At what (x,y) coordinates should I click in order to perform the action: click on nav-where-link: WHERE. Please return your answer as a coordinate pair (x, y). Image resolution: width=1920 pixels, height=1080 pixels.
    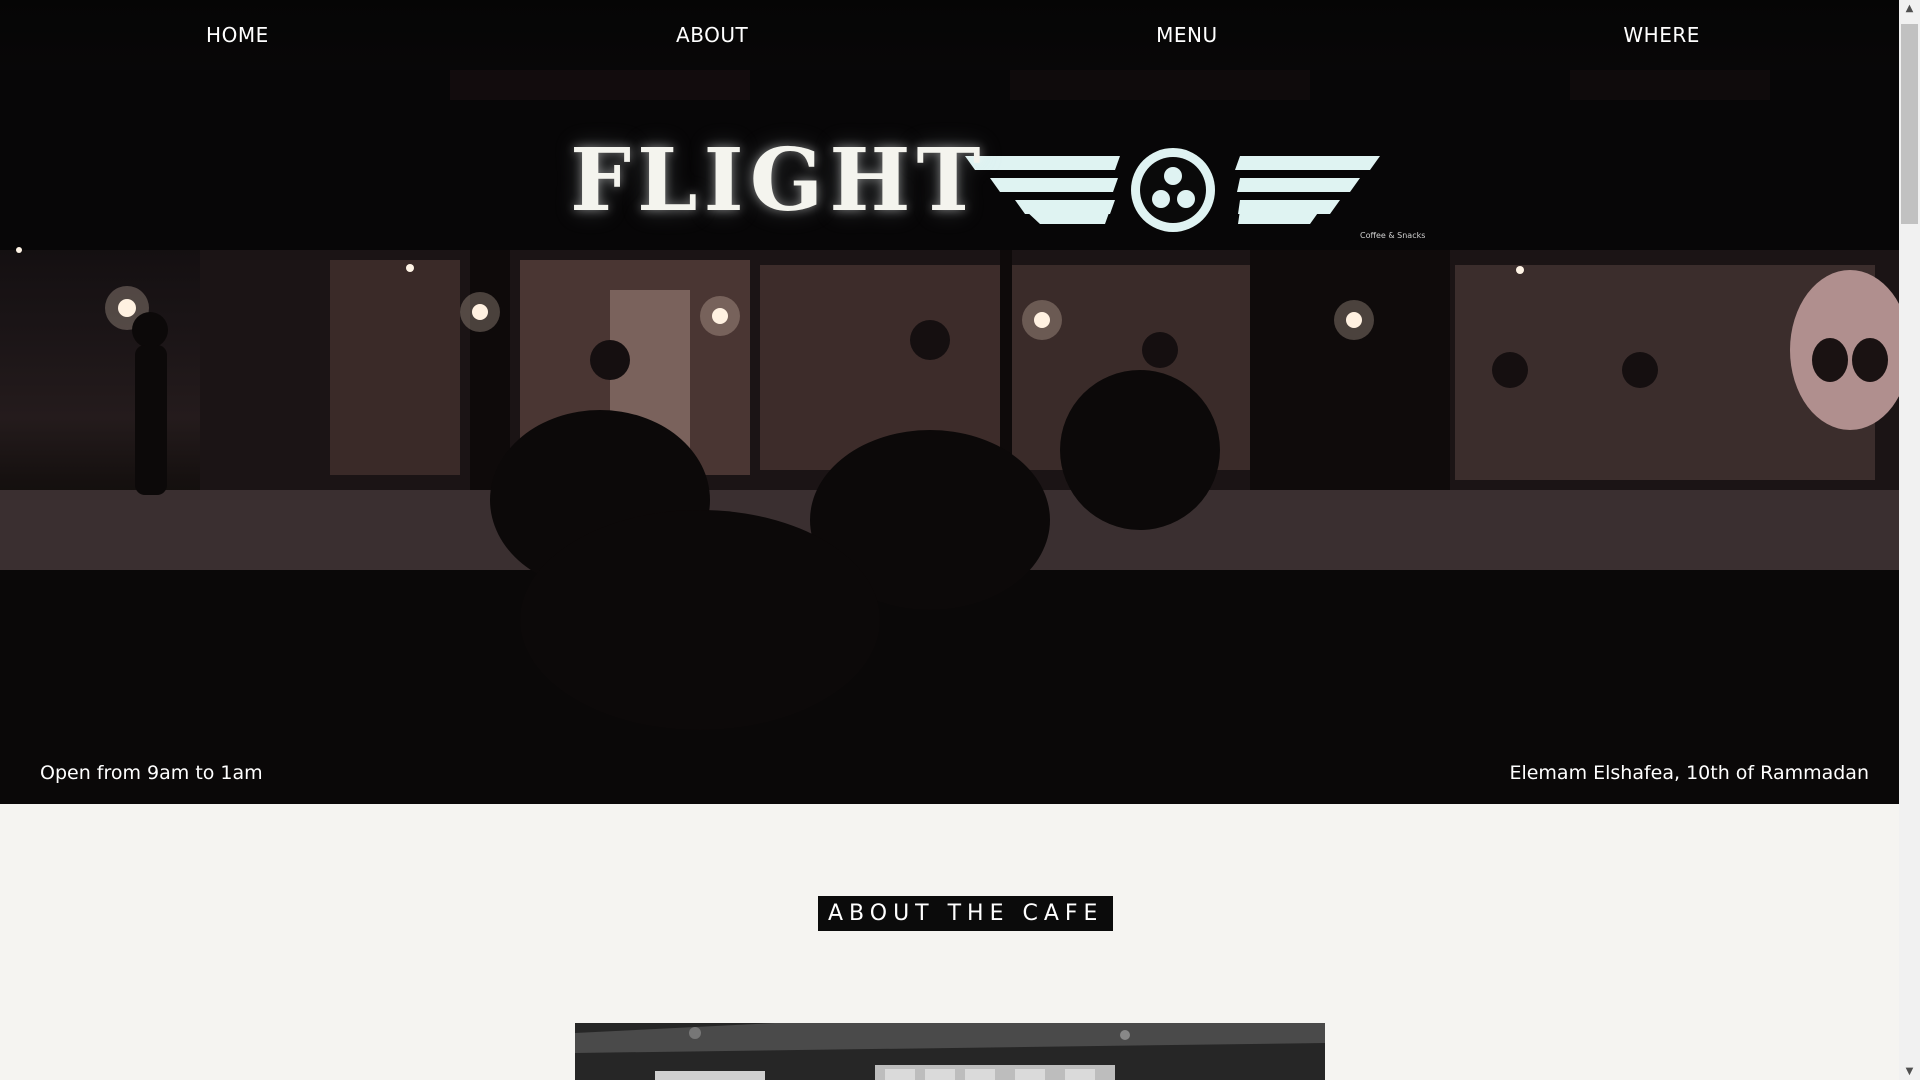
    Looking at the image, I should click on (1661, 35).